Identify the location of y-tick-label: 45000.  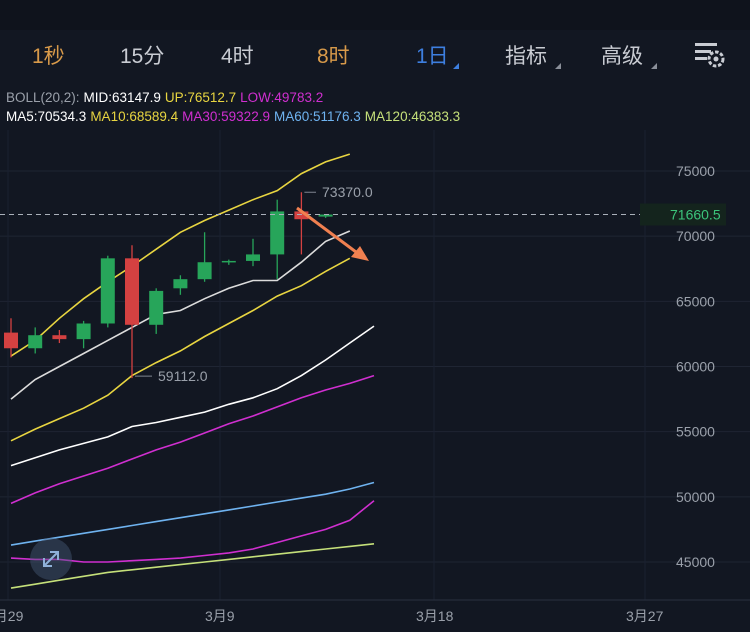
(695, 562).